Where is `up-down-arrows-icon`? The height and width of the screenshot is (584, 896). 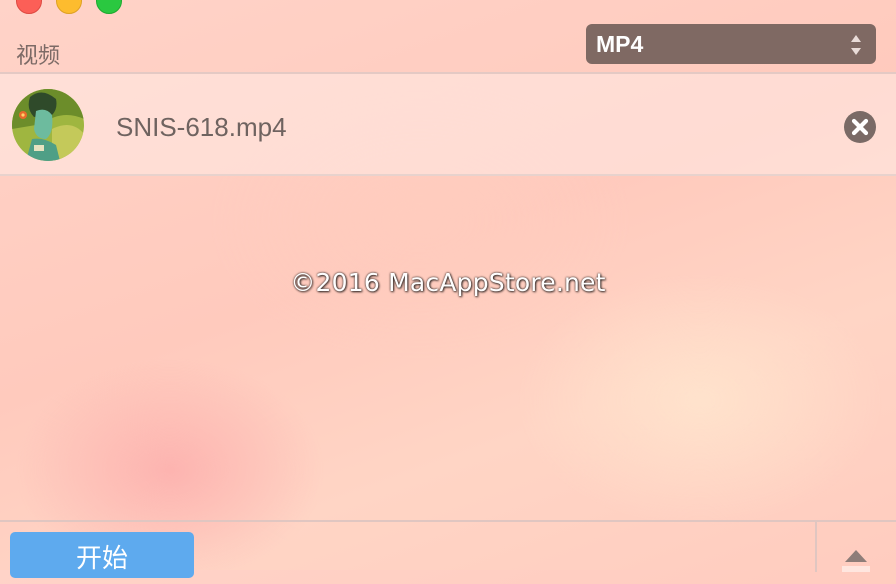
up-down-arrows-icon is located at coordinates (856, 45).